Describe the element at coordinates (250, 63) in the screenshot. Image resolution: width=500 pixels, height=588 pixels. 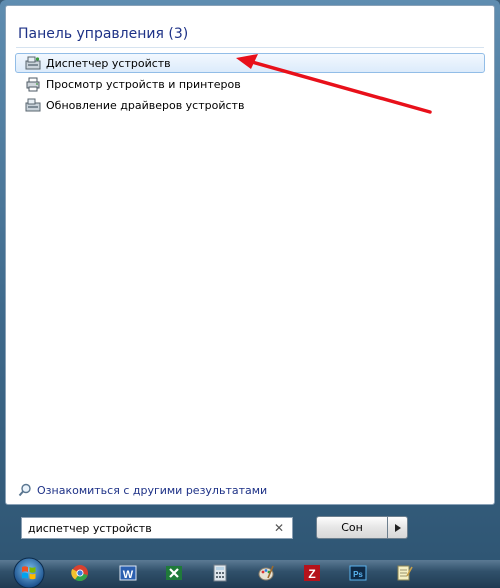
I see `result-item-device-manager: Диспетчер устройств` at that location.